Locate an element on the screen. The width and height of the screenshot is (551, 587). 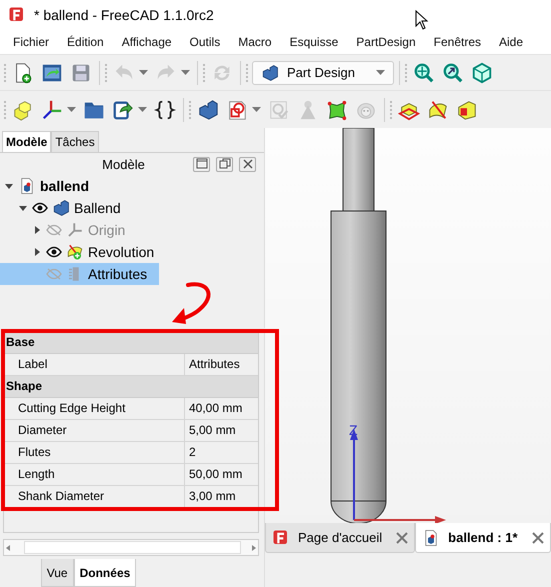
property-value: 5,00 mm is located at coordinates (221, 430).